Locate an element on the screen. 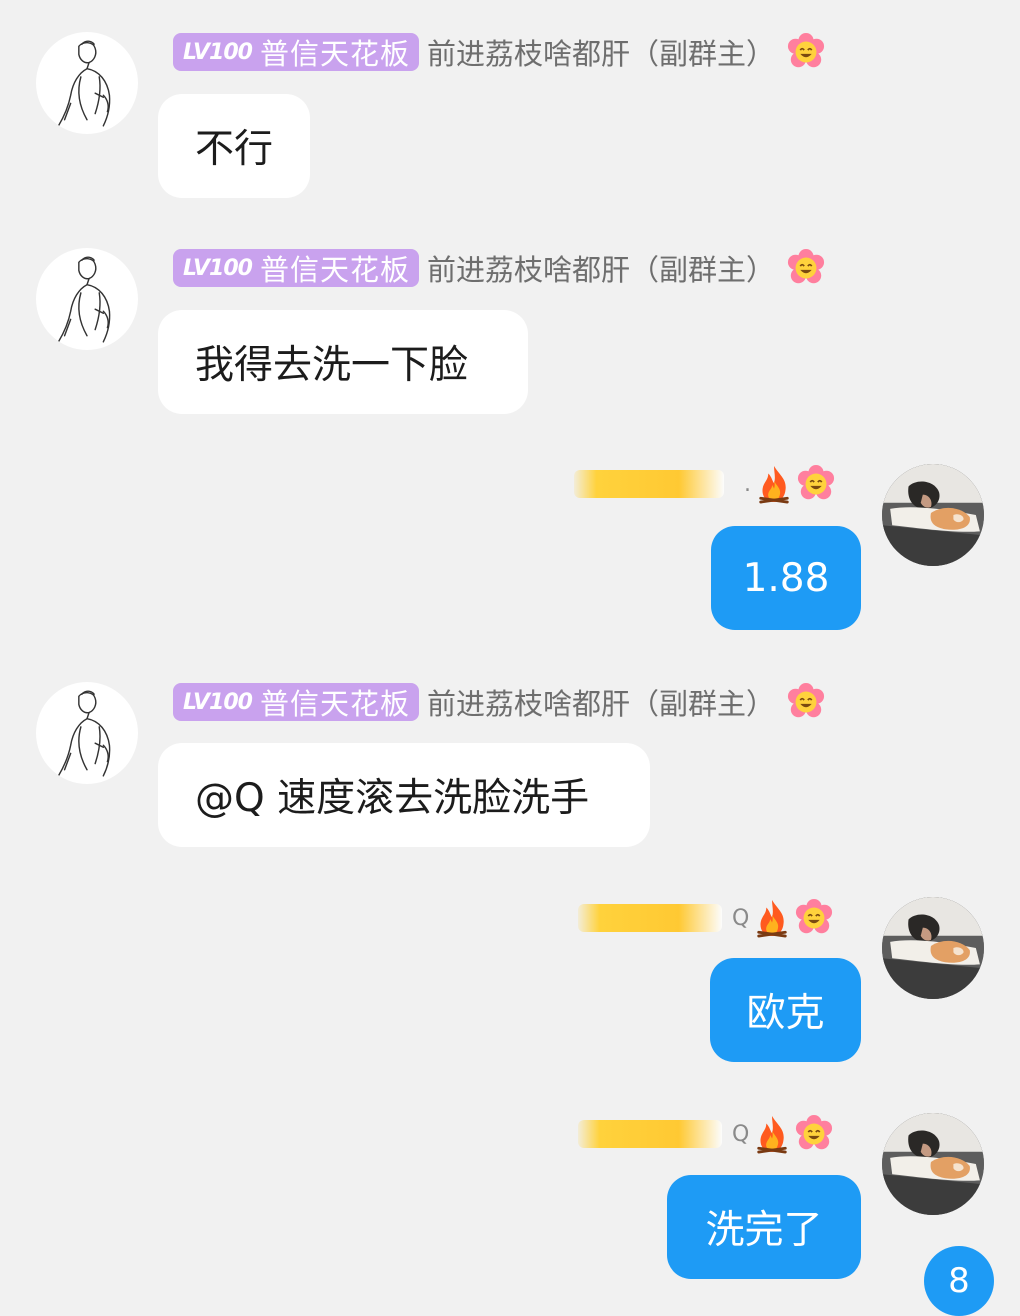  message-bubble: 我得去洗一下脸 is located at coordinates (343, 362).